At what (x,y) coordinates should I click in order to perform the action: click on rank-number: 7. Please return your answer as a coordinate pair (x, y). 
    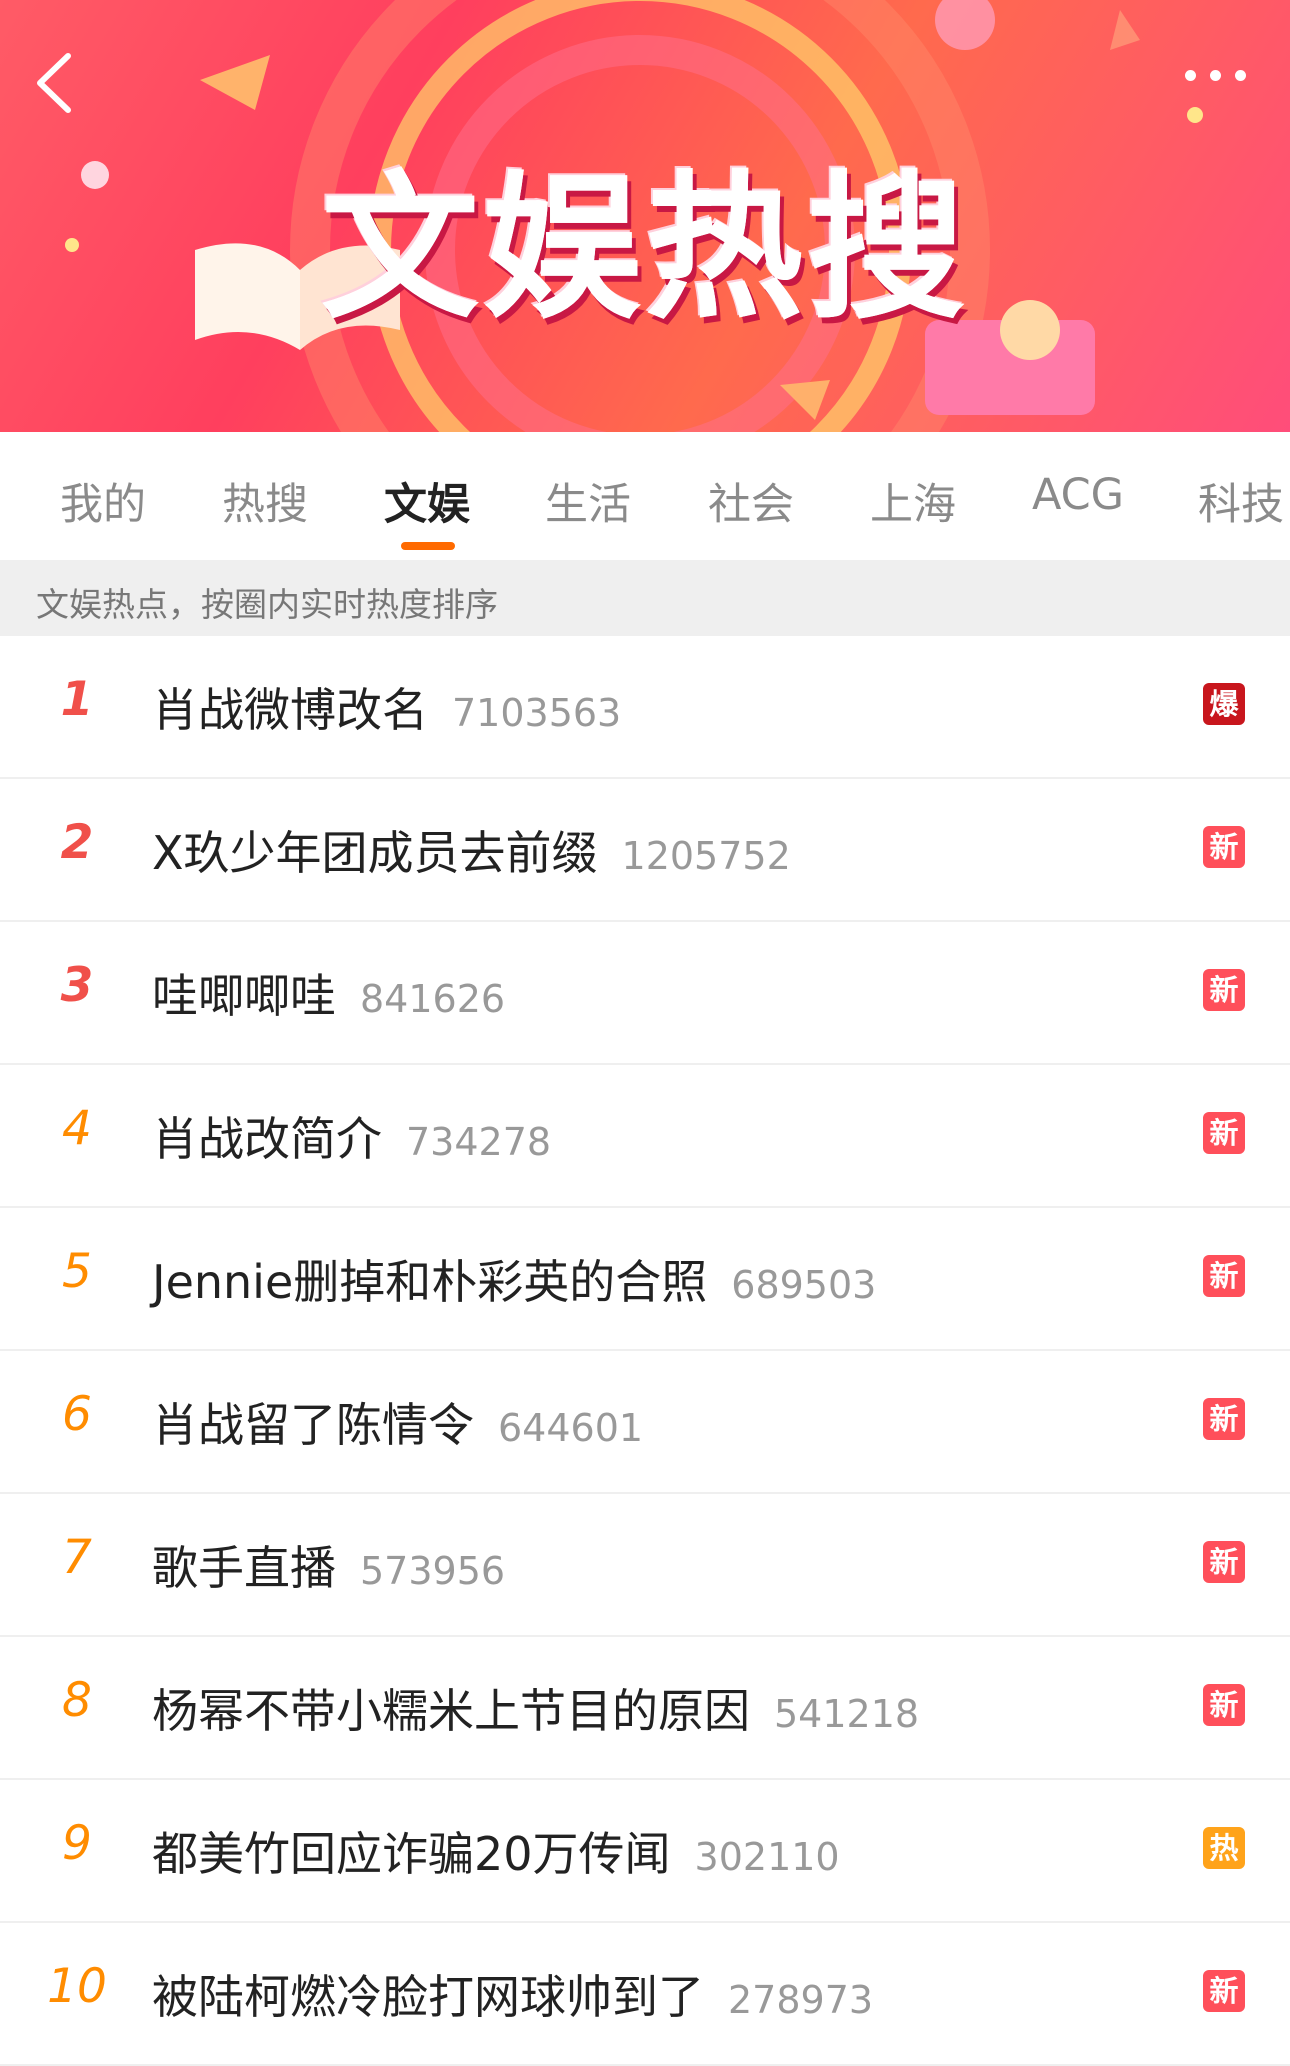
    Looking at the image, I should click on (77, 1557).